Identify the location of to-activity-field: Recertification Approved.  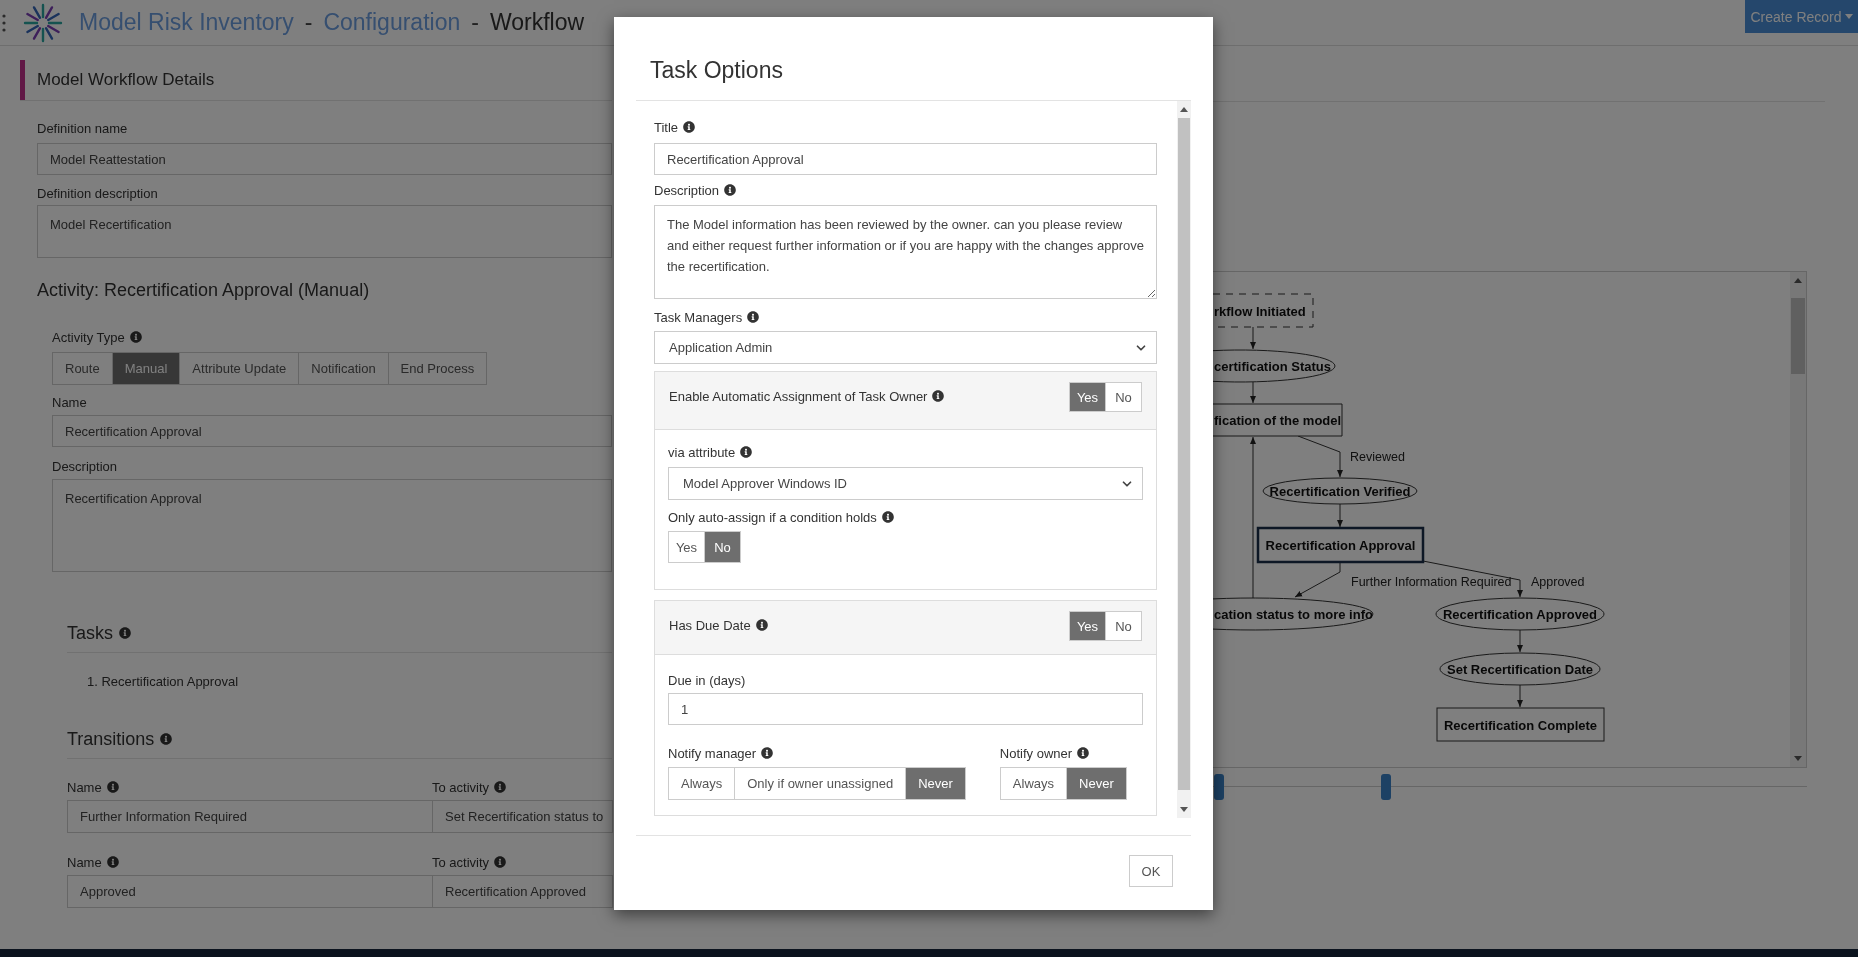
(522, 891).